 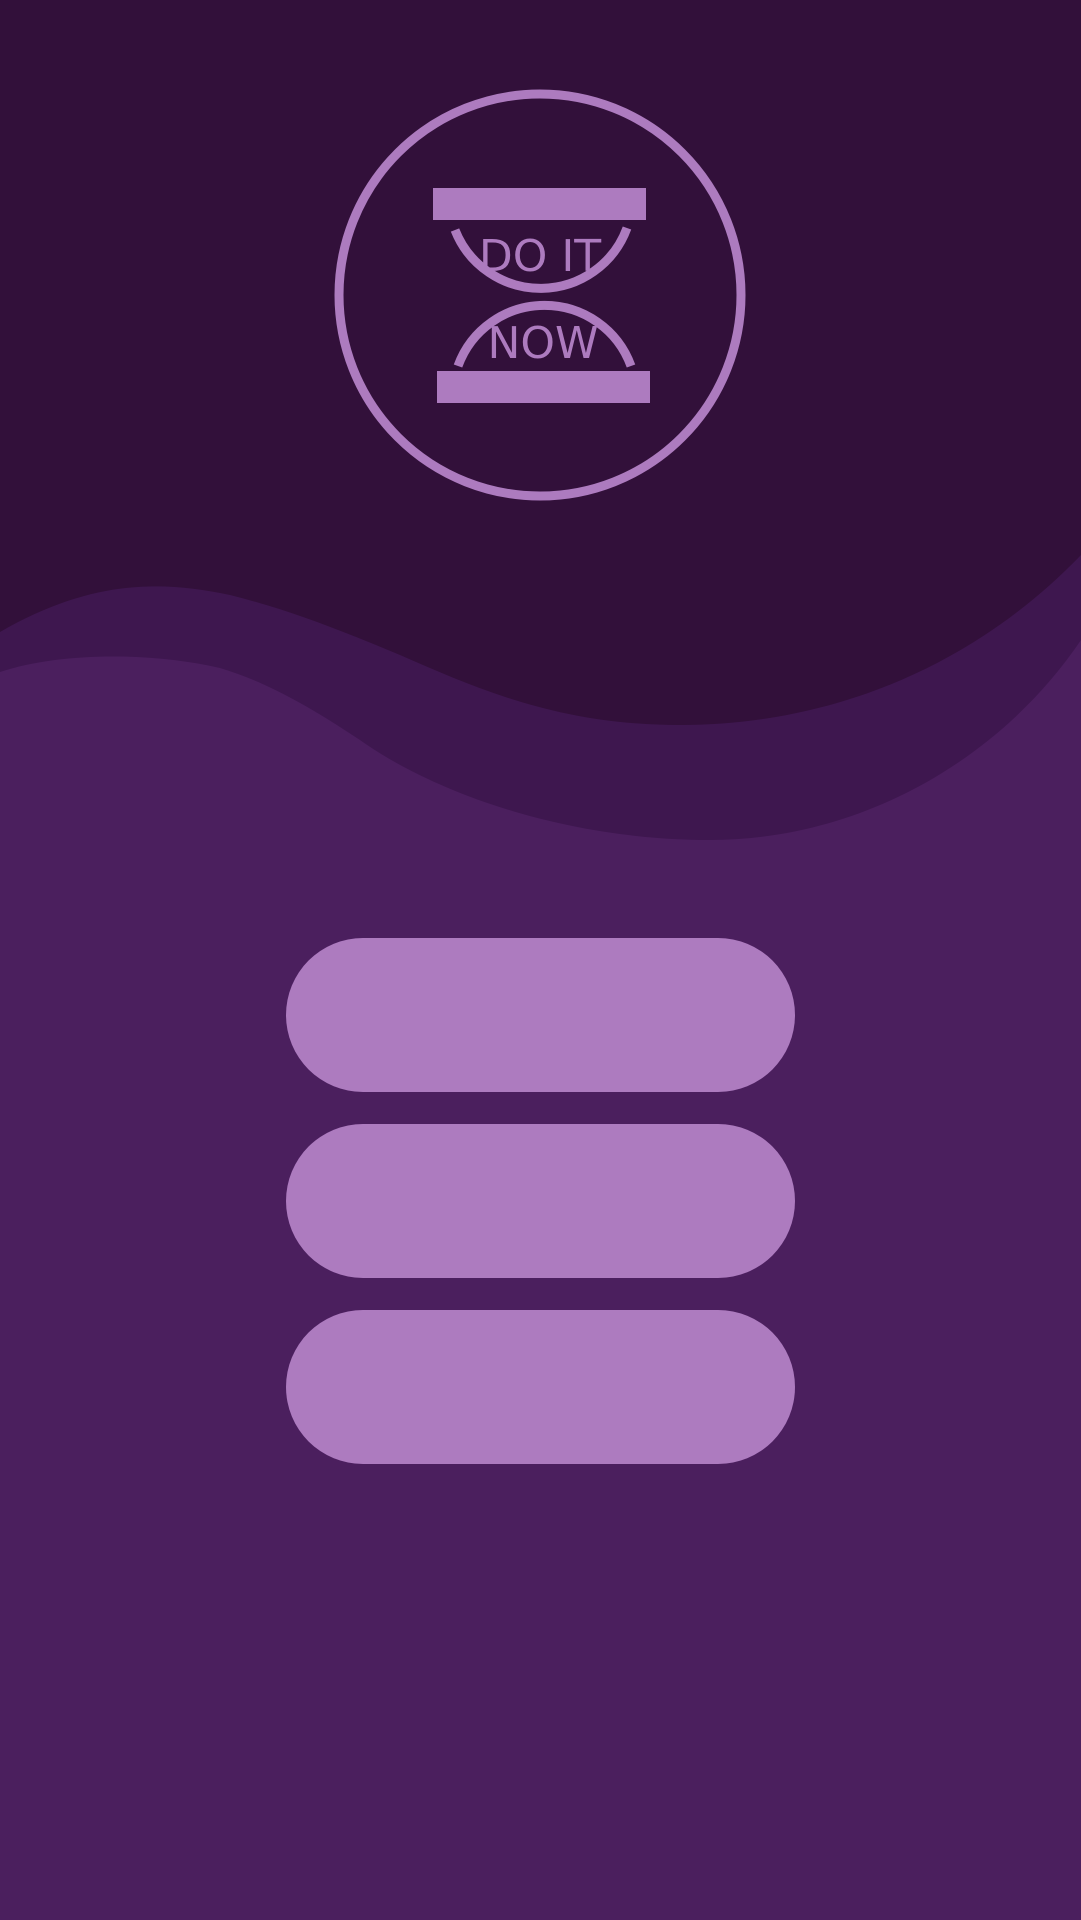 I want to click on do-it-now-logo: DO IT NOW, so click(x=540, y=295).